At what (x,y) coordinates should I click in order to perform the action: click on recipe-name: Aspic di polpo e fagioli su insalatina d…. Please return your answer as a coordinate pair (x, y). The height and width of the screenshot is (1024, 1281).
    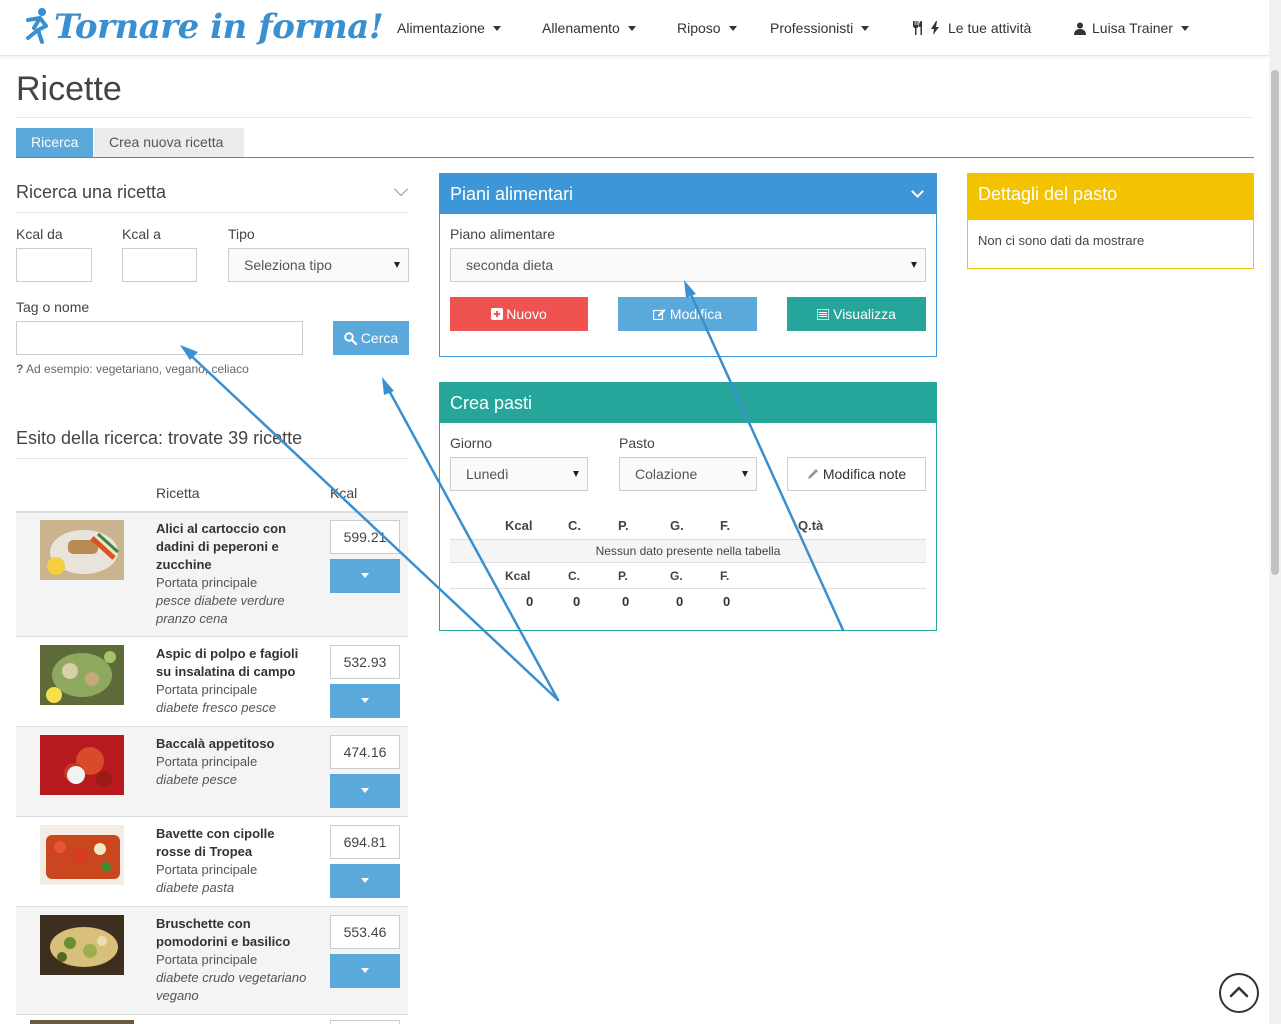
    Looking at the image, I should click on (233, 663).